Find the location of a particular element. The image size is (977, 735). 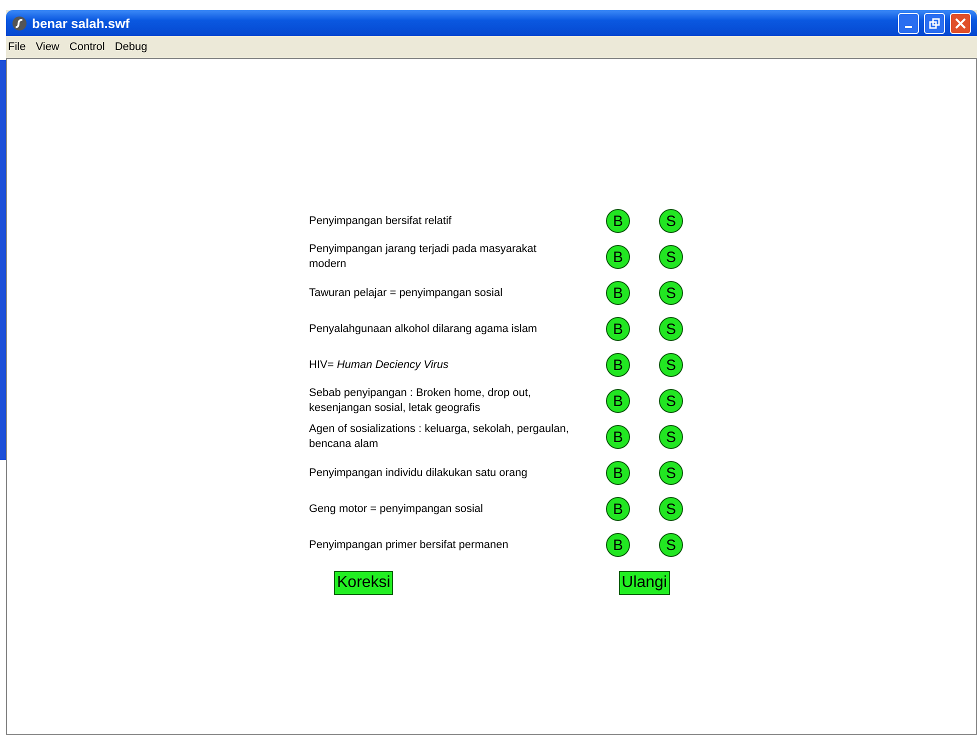

minimize-icon is located at coordinates (908, 27).